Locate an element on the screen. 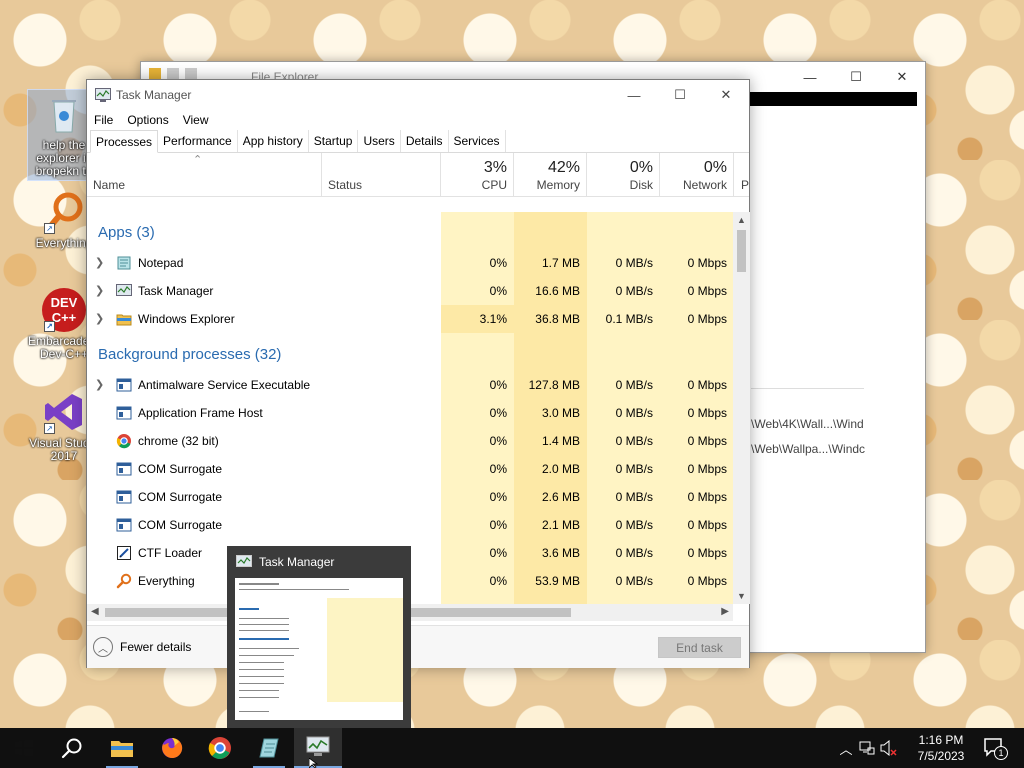 This screenshot has height=768, width=1024. chrome-icon is located at coordinates (124, 441).